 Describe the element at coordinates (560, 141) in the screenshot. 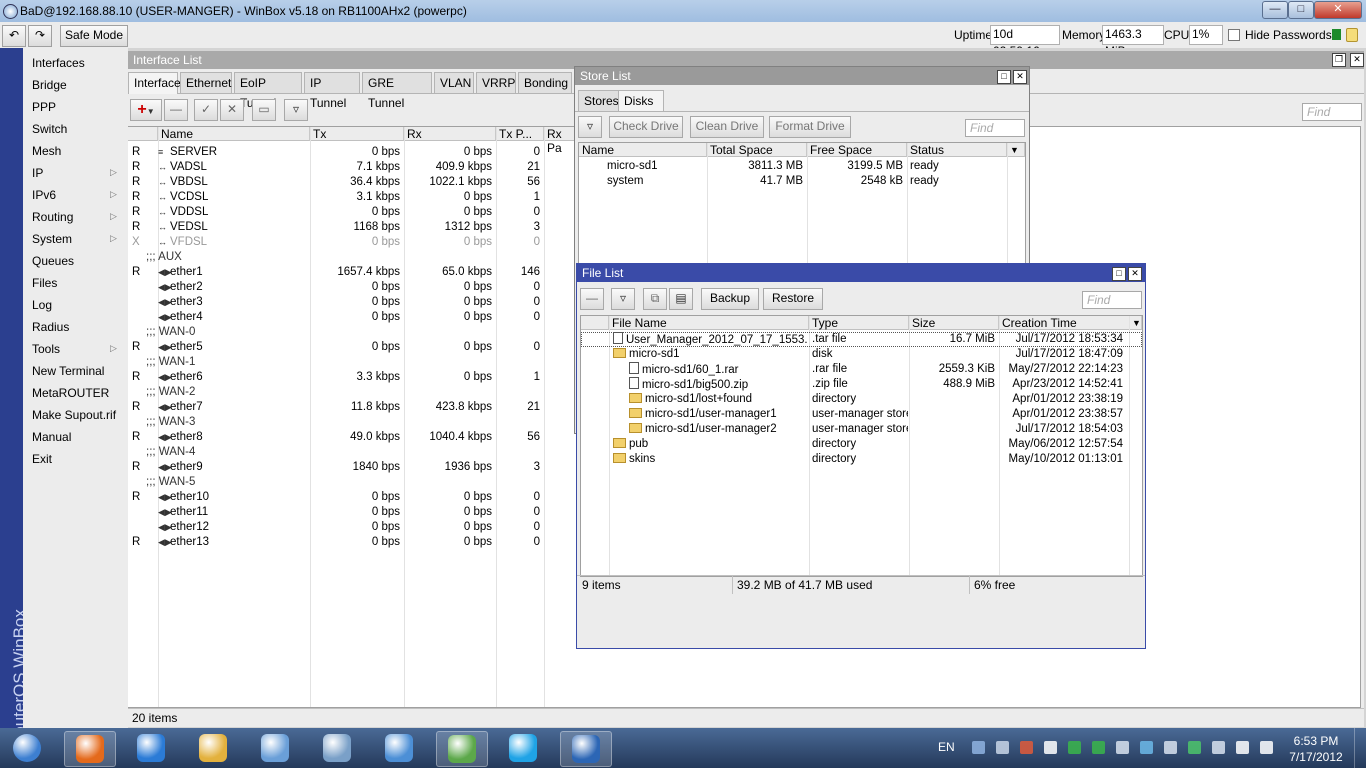

I see `column-header: Rx Pa` at that location.